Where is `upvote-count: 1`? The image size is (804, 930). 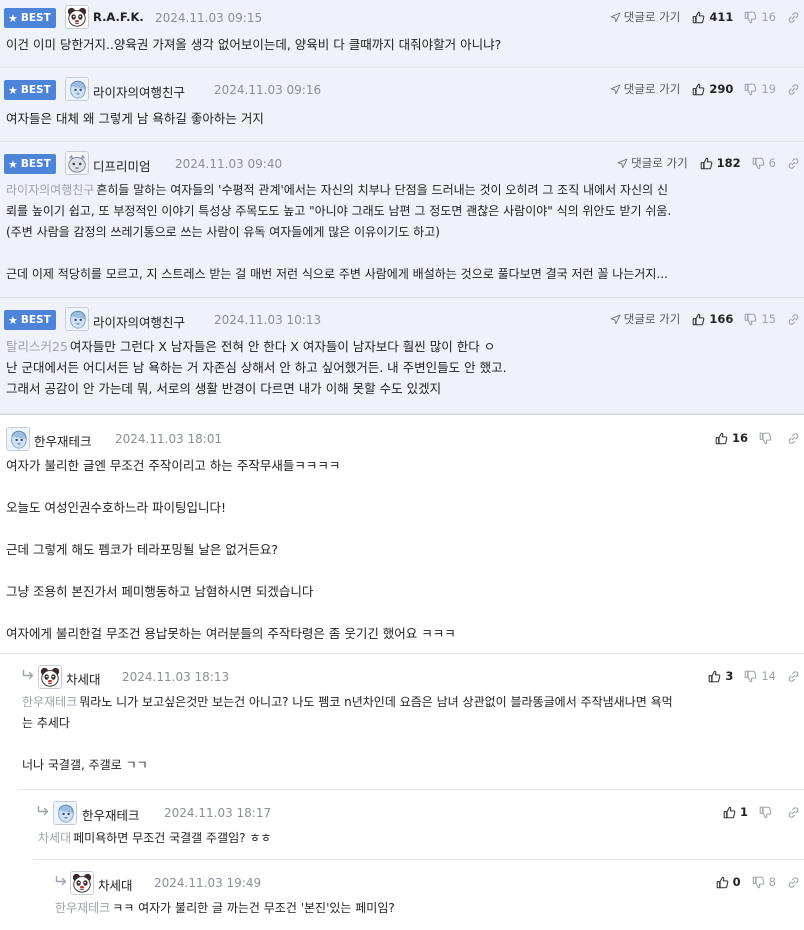
upvote-count: 1 is located at coordinates (743, 812).